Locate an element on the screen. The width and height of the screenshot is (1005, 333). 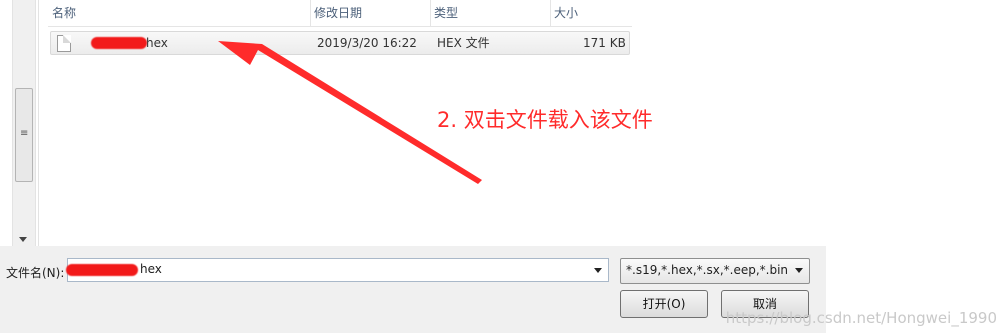
watermark: https://blog.csdn.net/Hongwei_1990 is located at coordinates (861, 318).